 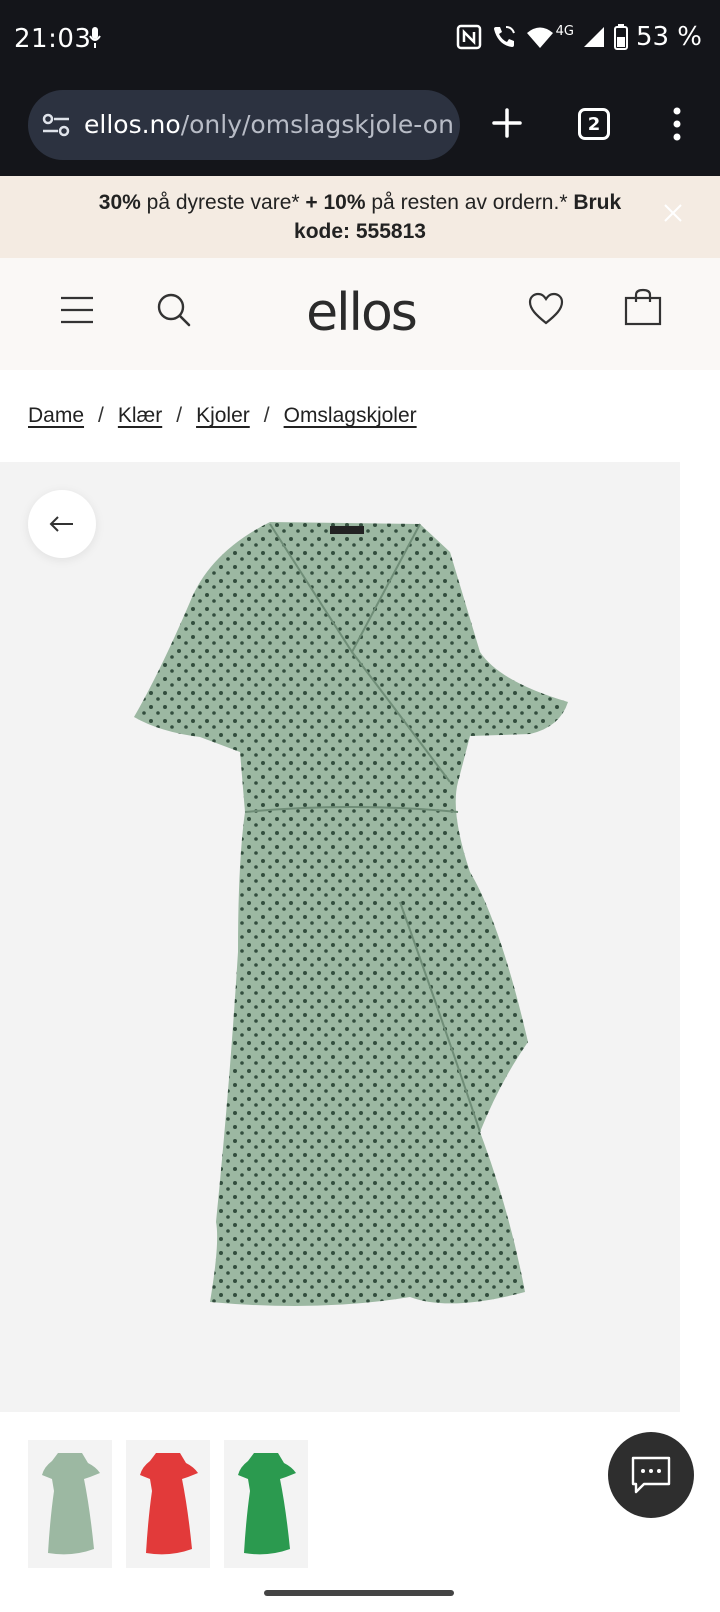 I want to click on url-text: ellos.no/only/omslagskjole-on, so click(x=269, y=124).